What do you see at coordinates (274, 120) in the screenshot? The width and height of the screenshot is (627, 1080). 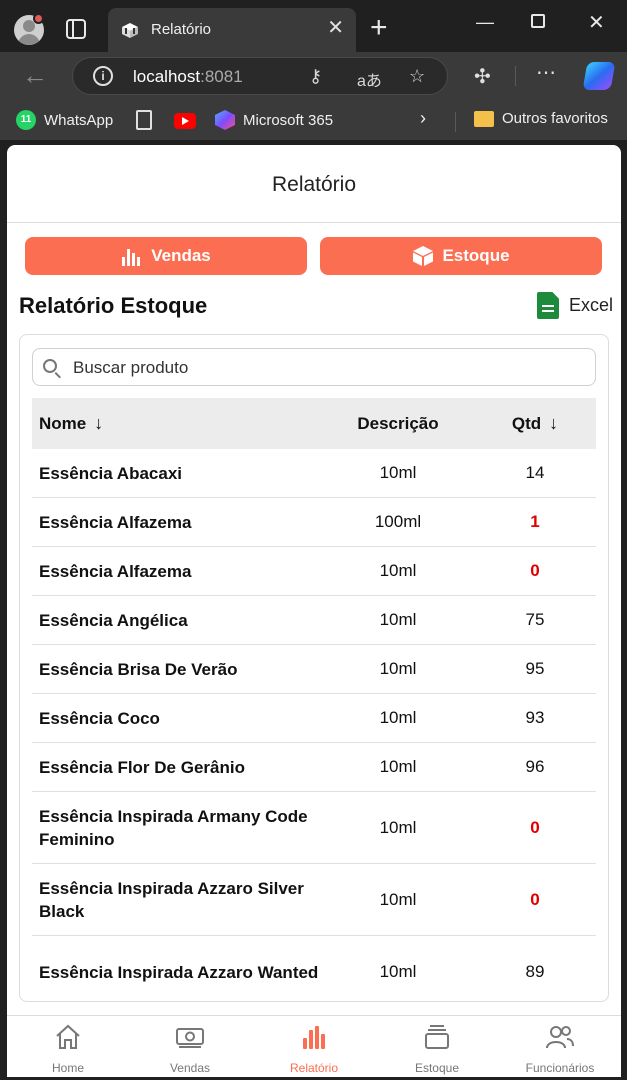 I see `bookmark-microsoft365: Microsoft 365` at bounding box center [274, 120].